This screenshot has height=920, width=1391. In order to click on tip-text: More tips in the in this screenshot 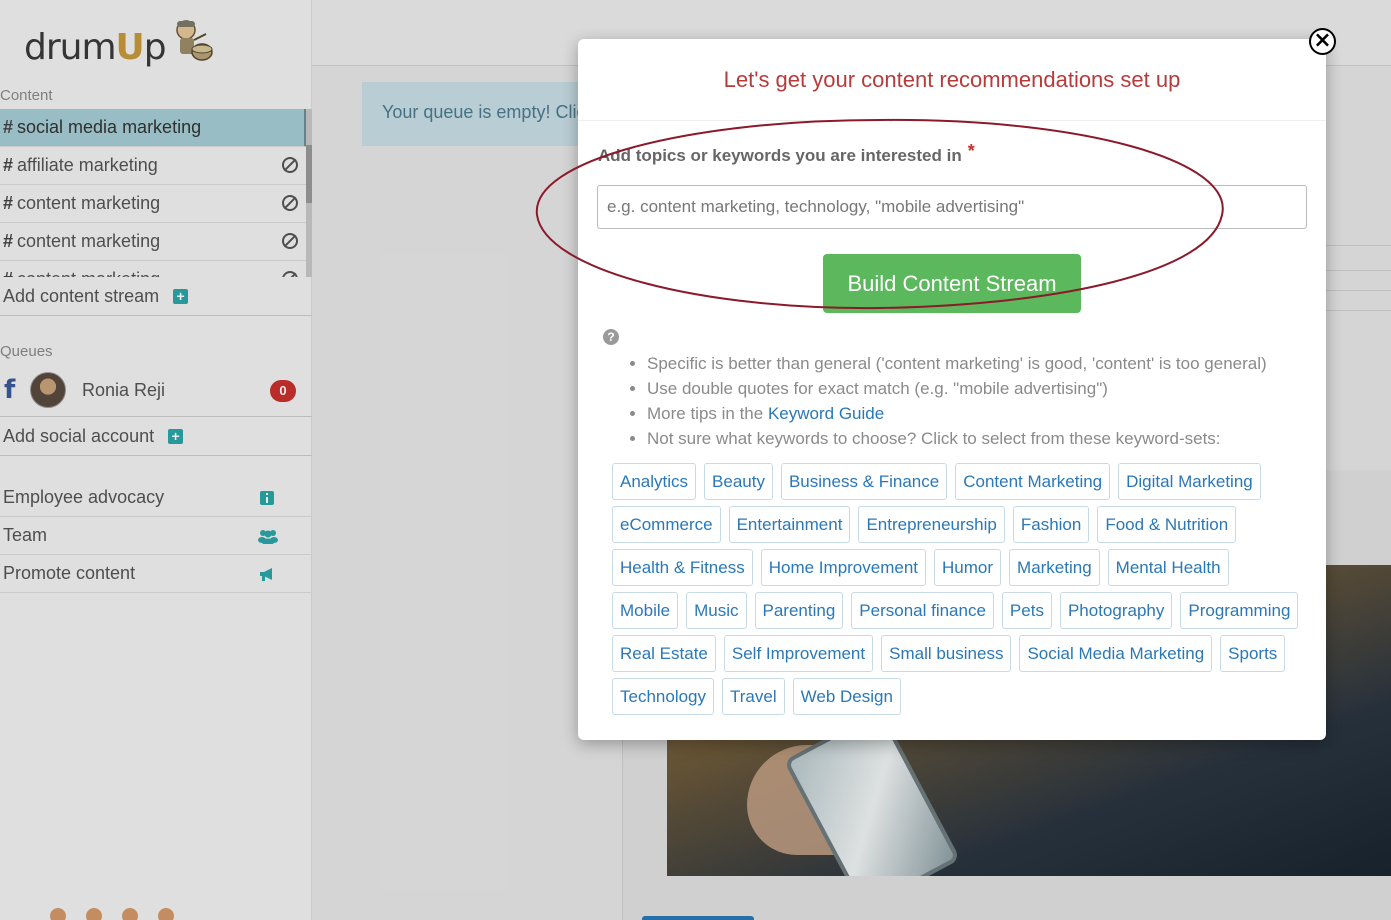, I will do `click(707, 413)`.